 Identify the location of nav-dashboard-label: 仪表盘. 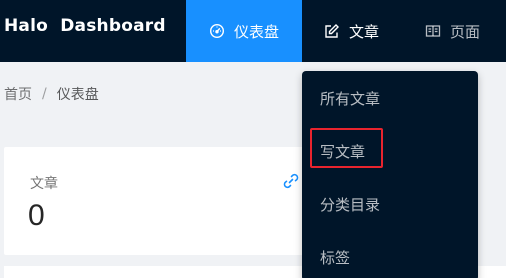
(256, 31).